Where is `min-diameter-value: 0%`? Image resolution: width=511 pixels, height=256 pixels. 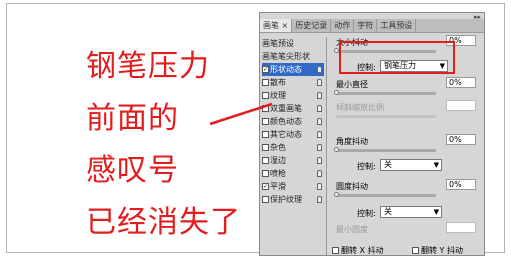 min-diameter-value: 0% is located at coordinates (461, 82).